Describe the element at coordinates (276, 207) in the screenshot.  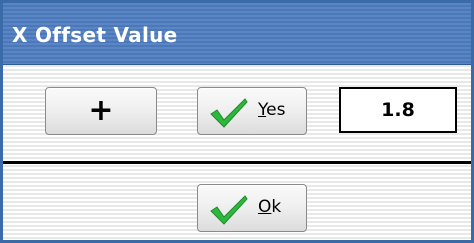
I see `ok-label-rest: k` at that location.